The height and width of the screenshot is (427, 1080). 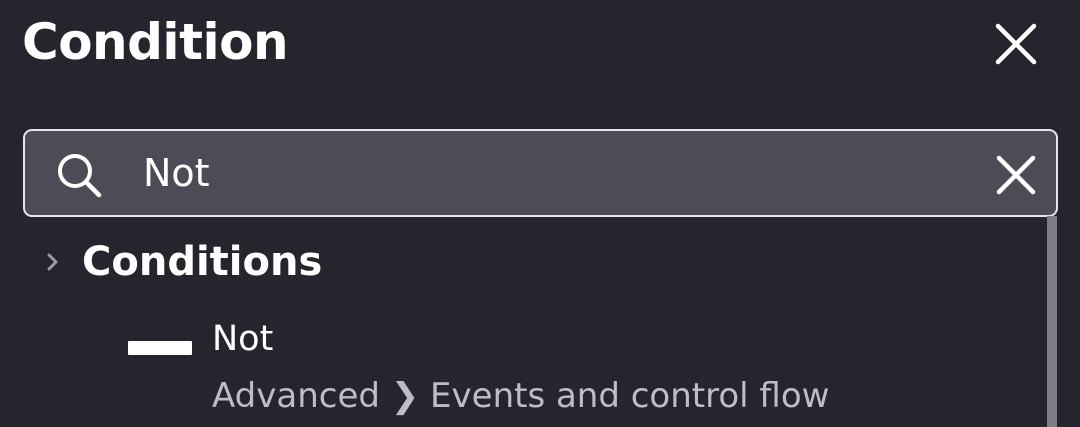 I want to click on close-icon, so click(x=1016, y=44).